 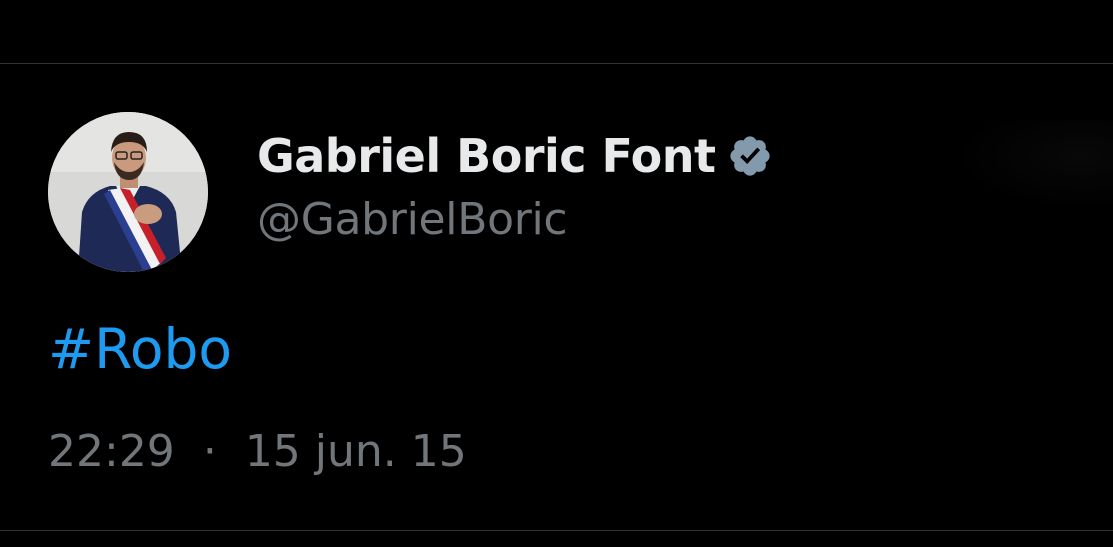 I want to click on hashtag-link: #Robo, so click(x=140, y=349).